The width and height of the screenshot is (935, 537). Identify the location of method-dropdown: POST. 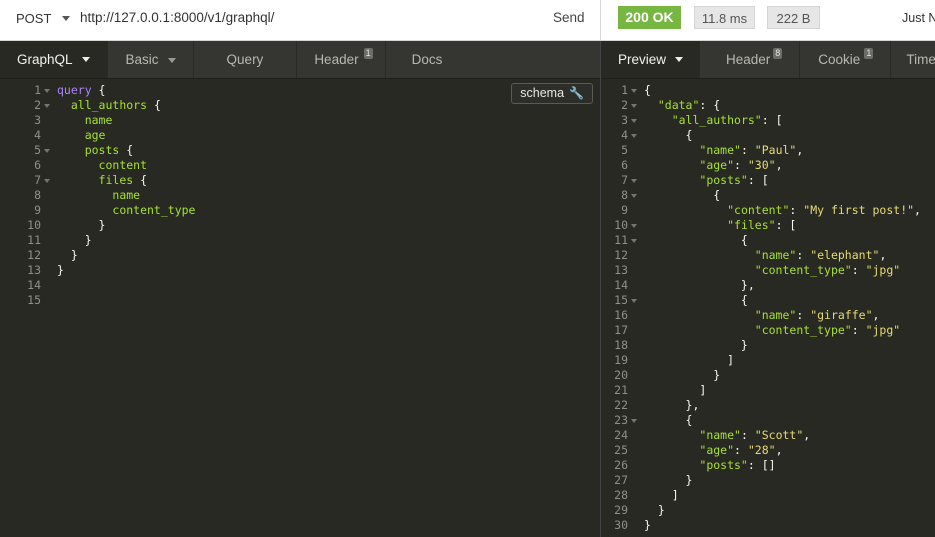
(43, 18).